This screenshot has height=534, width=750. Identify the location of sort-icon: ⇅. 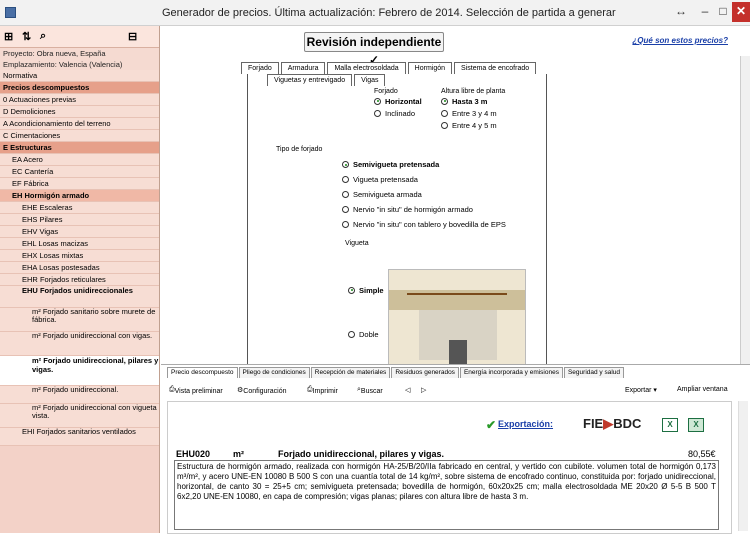
(26, 36).